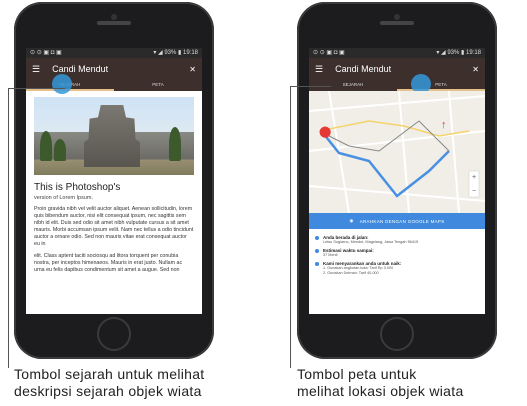 Image resolution: width=527 pixels, height=406 pixels. Describe the element at coordinates (357, 374) in the screenshot. I see `caption-line: Tombol peta untuk` at that location.